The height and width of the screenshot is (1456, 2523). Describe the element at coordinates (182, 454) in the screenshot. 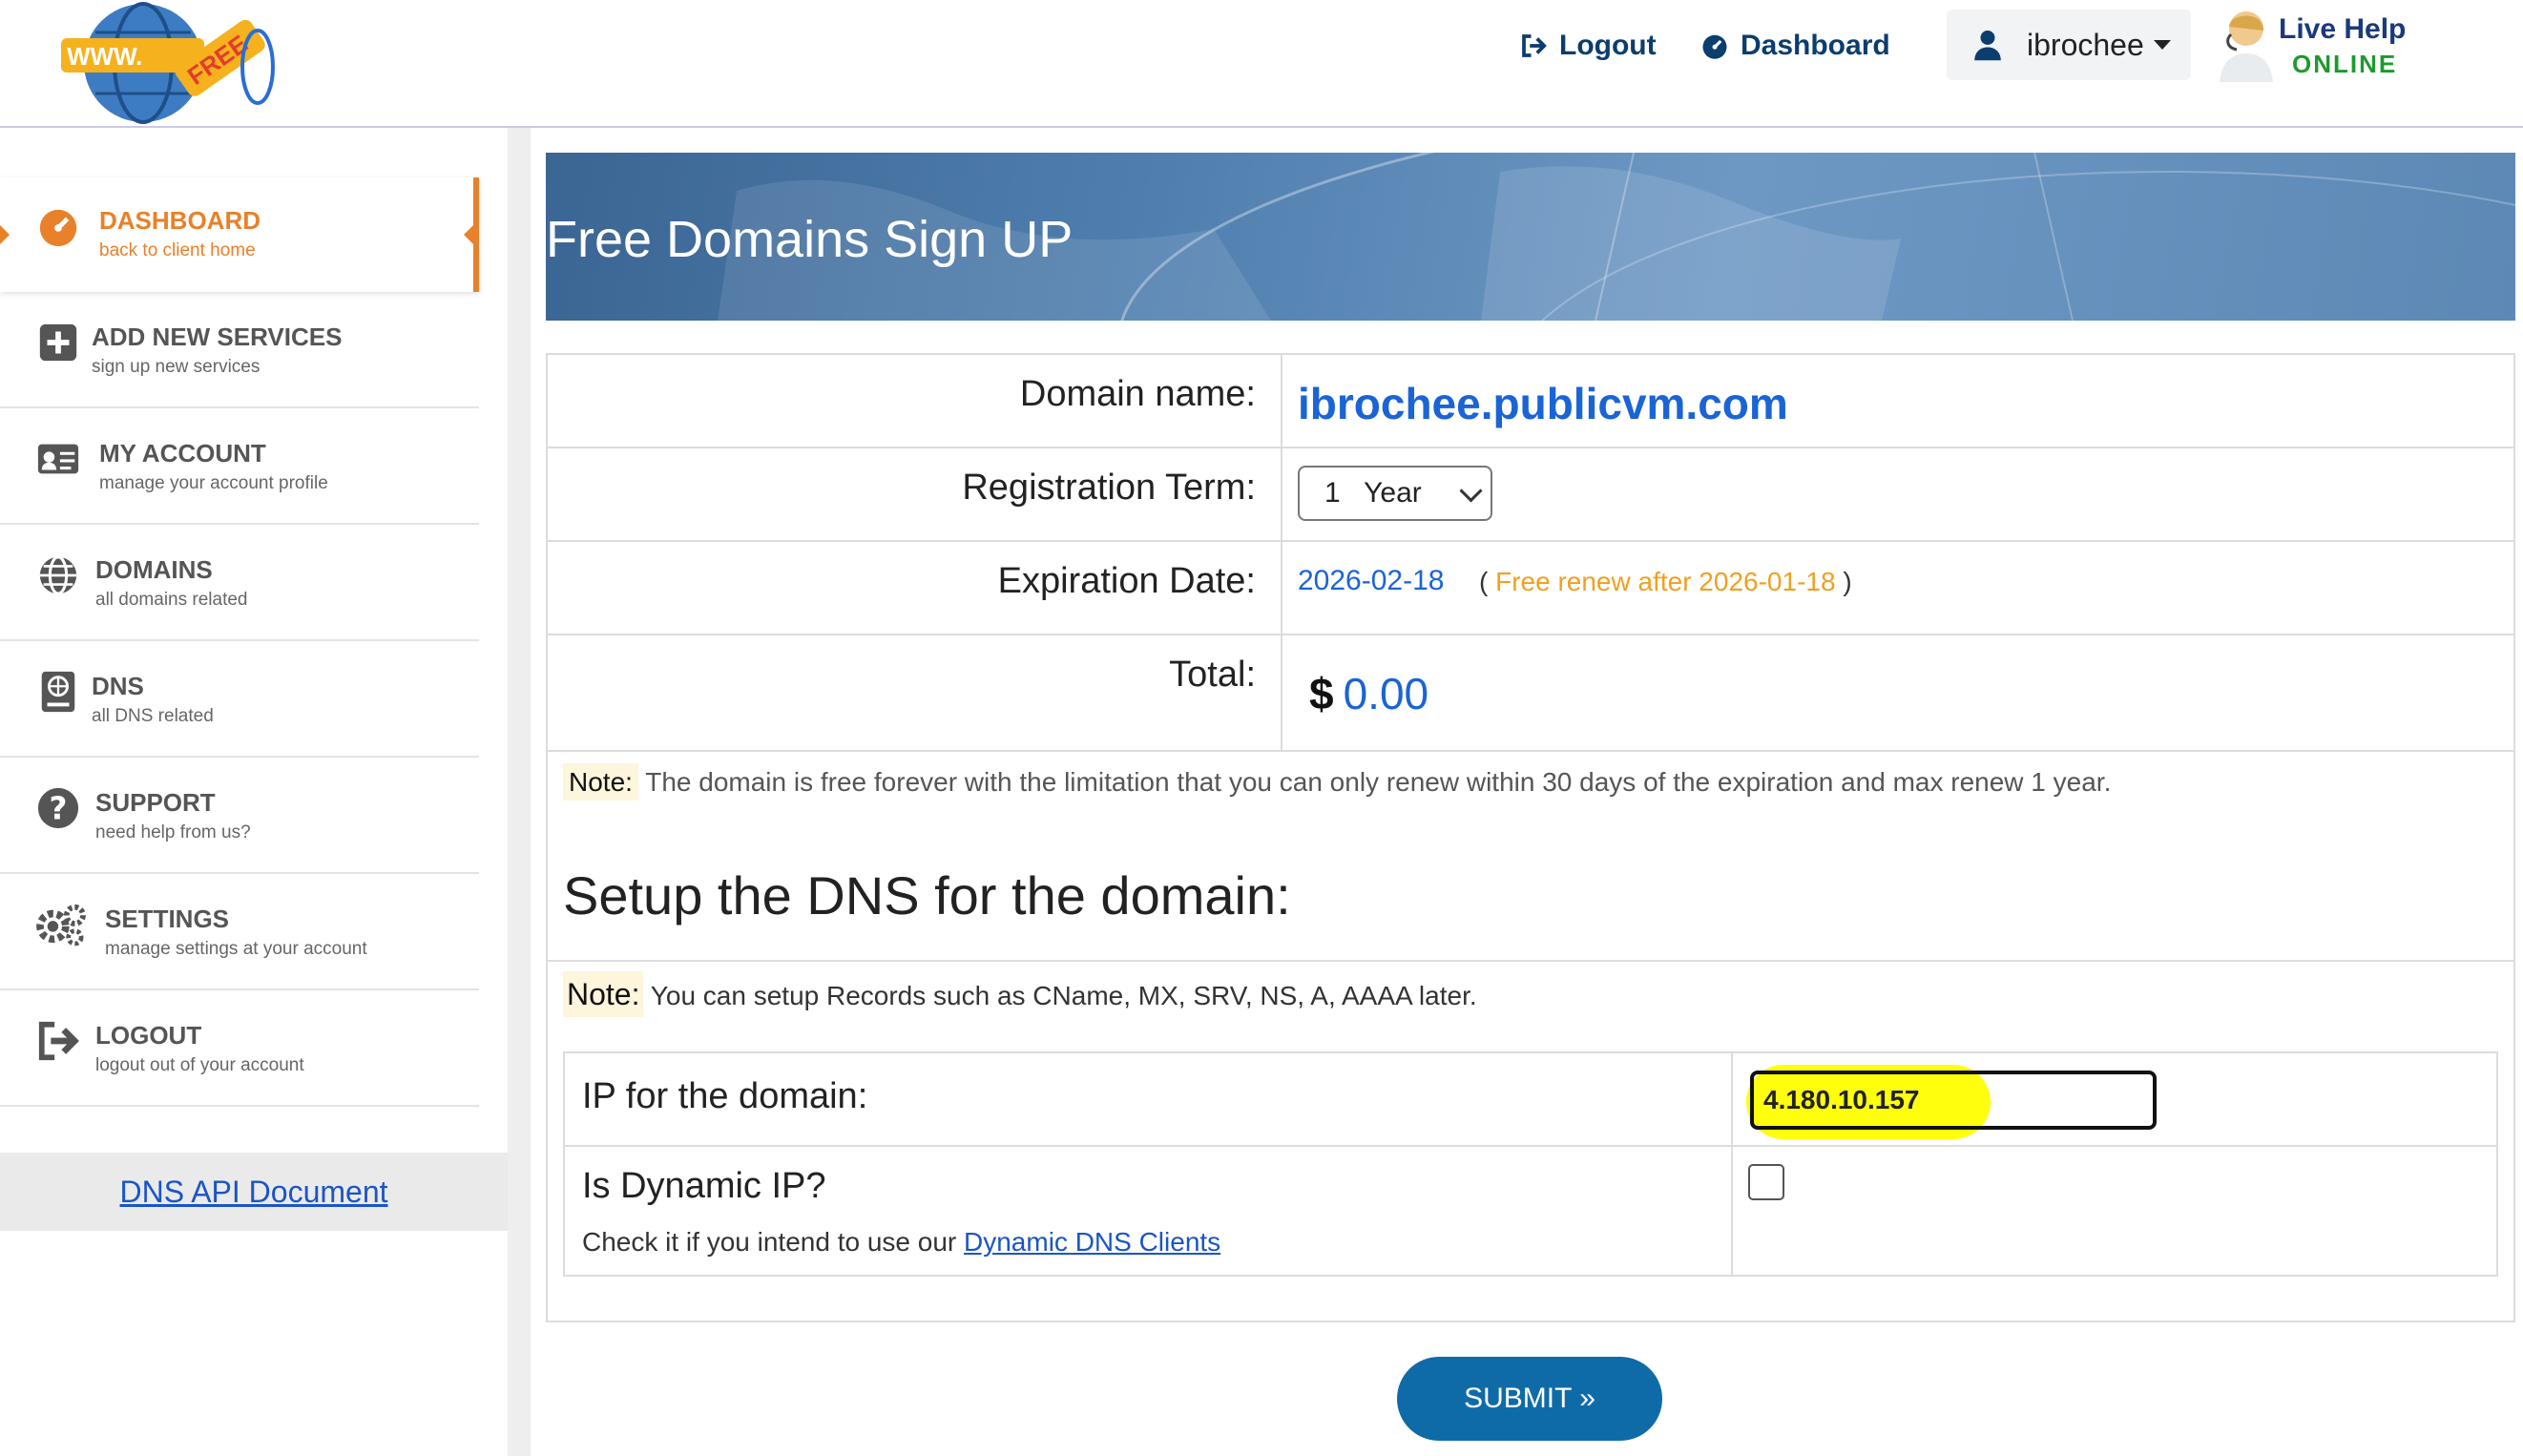

I see `sidebar-item-title: MY ACCOUNT` at that location.